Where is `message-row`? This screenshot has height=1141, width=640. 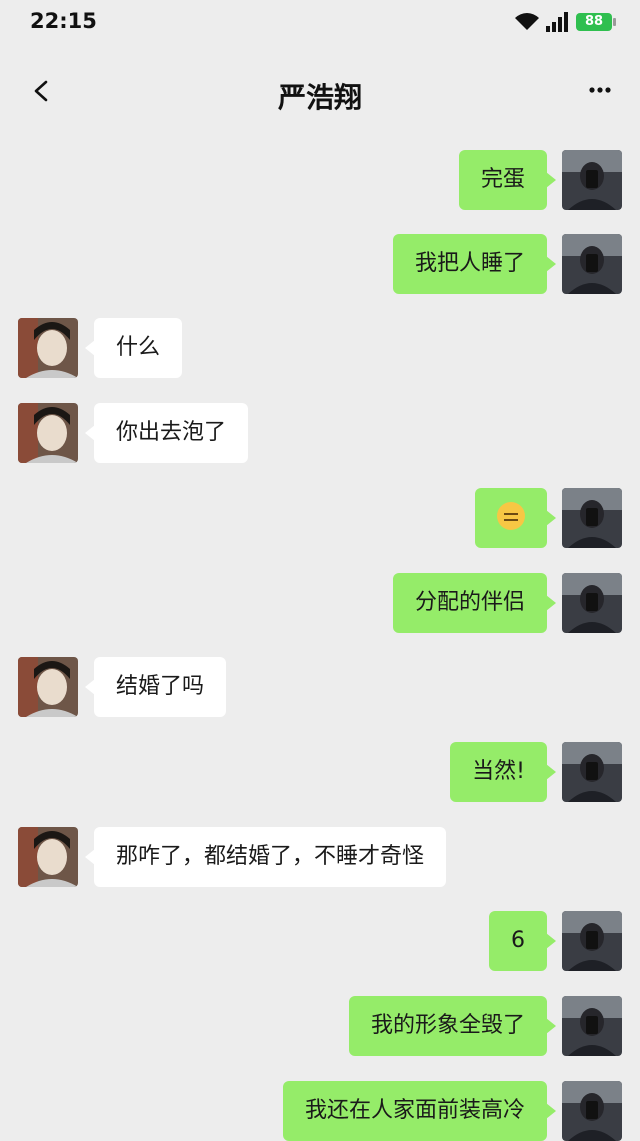
message-row is located at coordinates (320, 518).